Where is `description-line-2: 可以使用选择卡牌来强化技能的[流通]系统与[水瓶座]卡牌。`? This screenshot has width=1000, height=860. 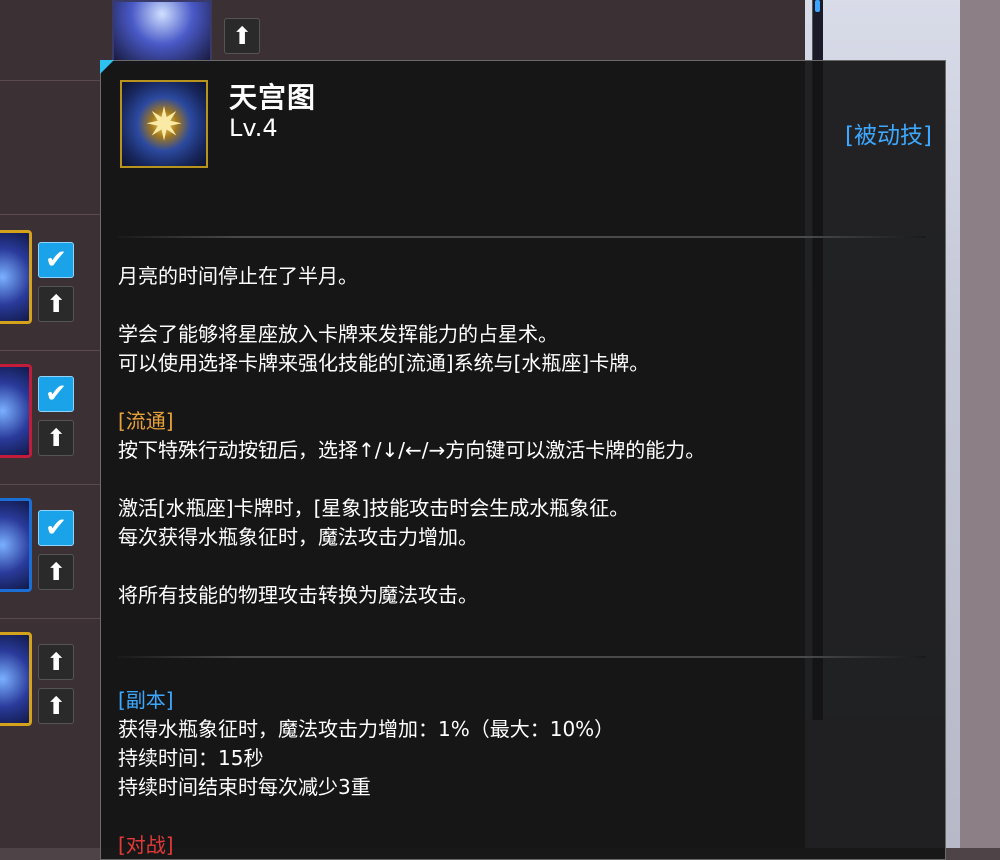
description-line-2: 可以使用选择卡牌来强化技能的[流通]系统与[水瓶座]卡牌。 is located at coordinates (384, 363).